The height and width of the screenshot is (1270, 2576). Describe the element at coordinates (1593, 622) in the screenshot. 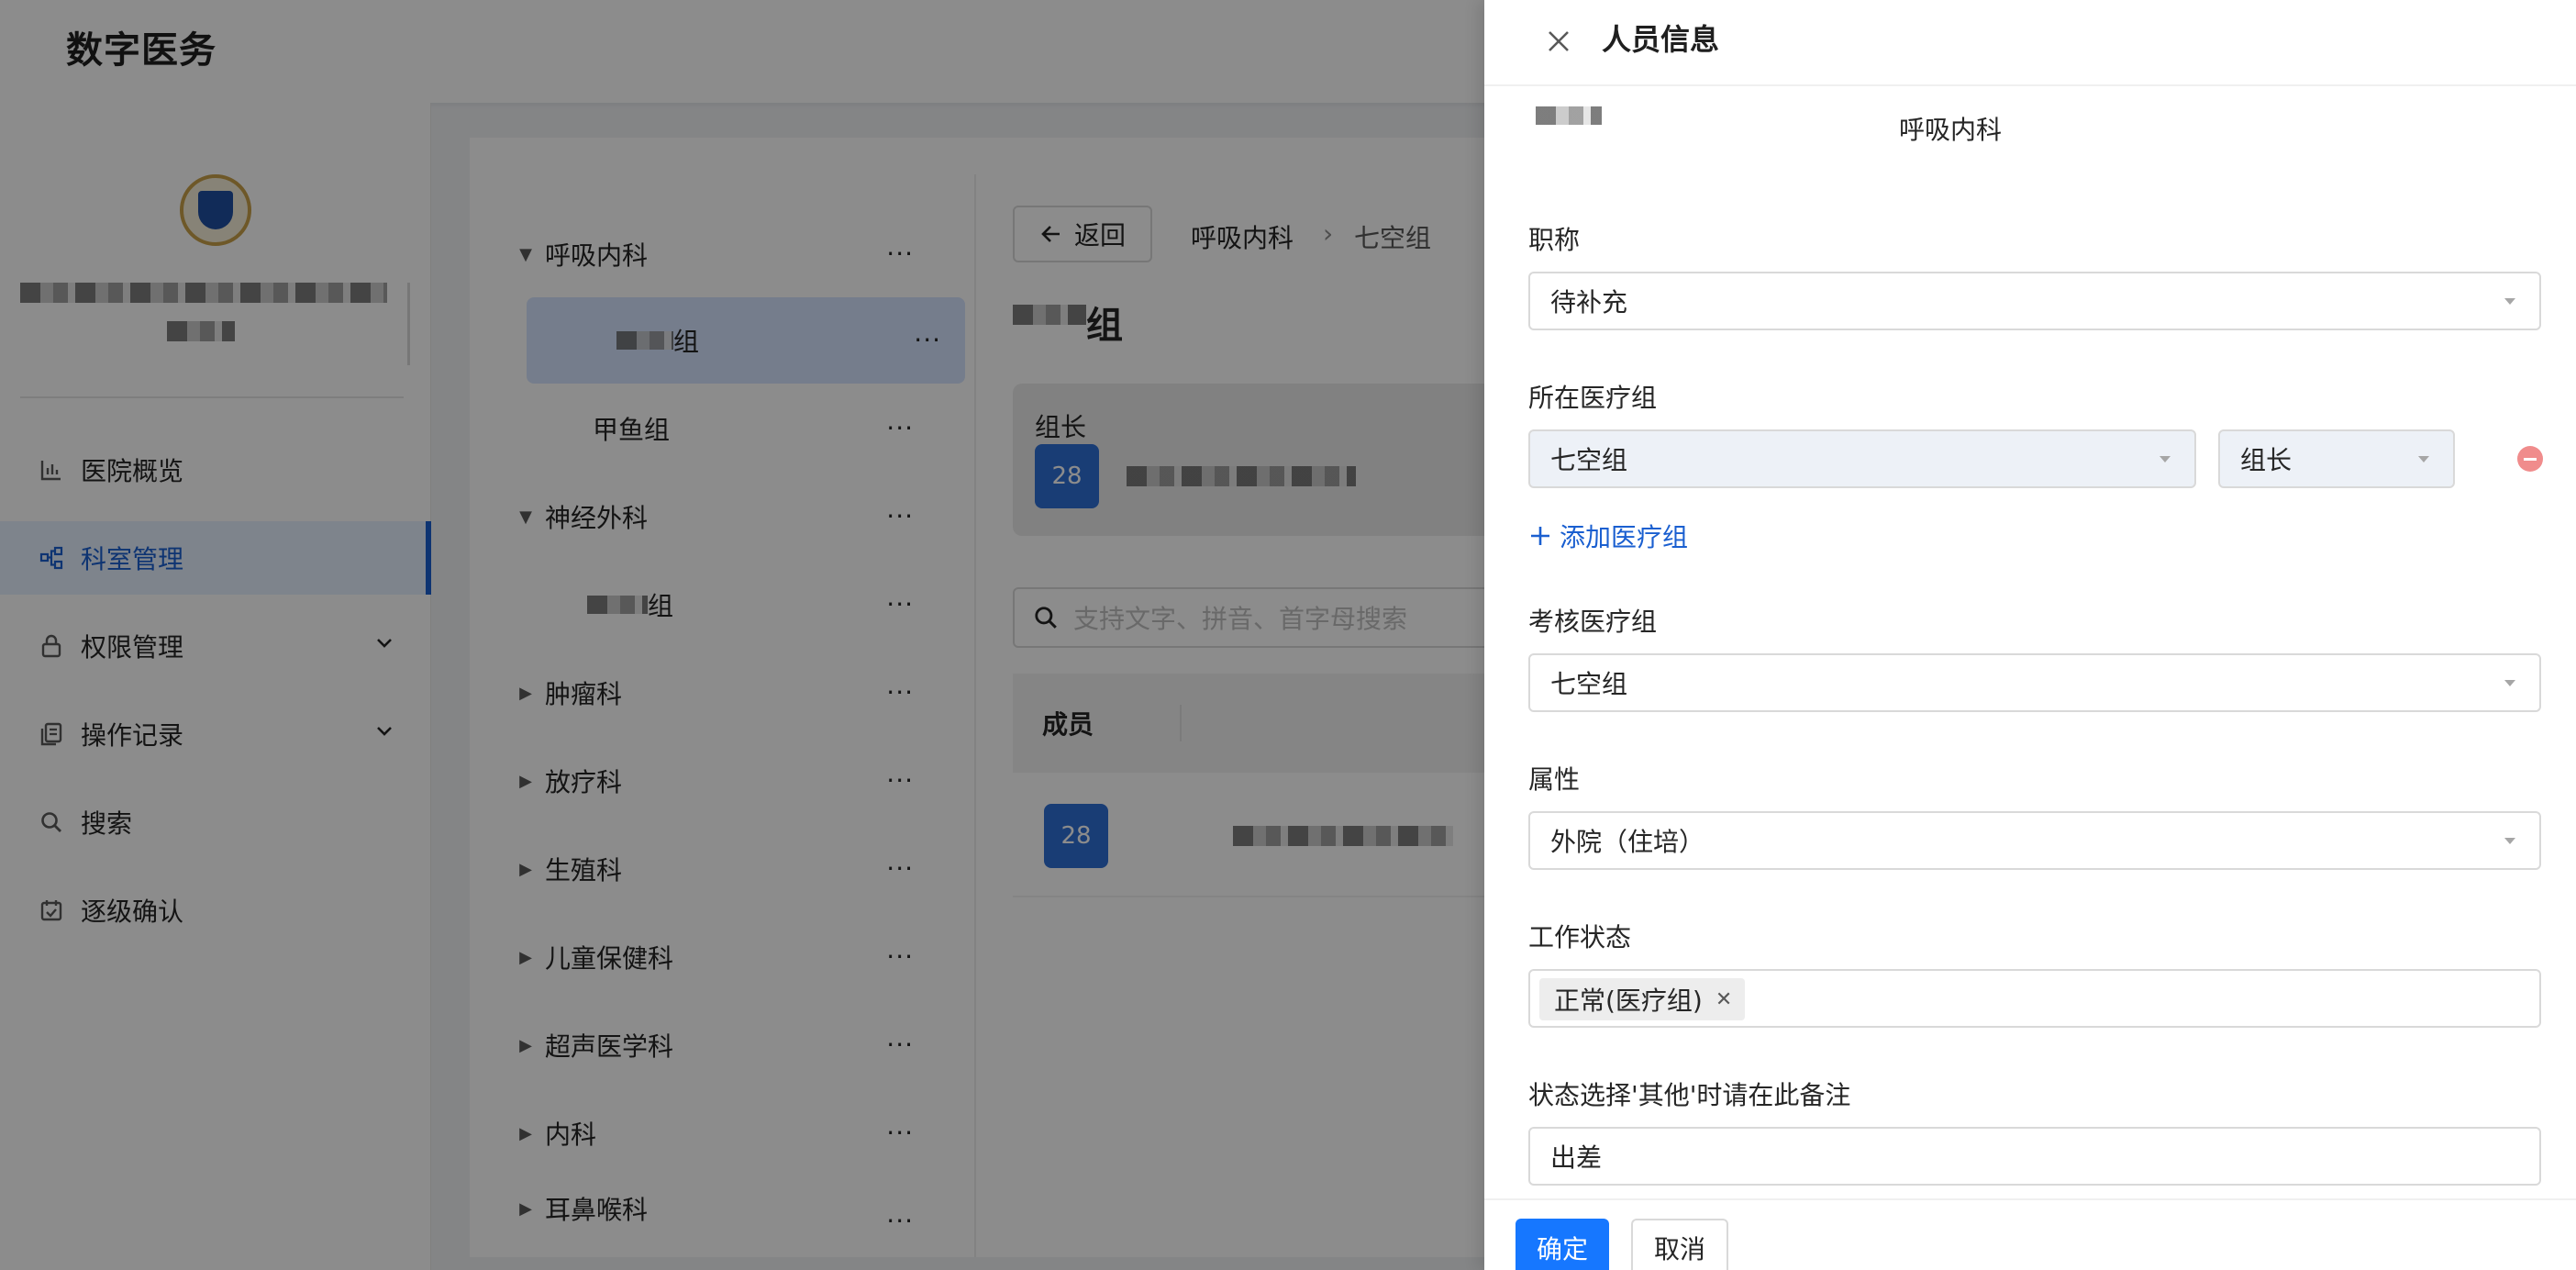

I see `exam-group-label: 考核医疗组` at that location.